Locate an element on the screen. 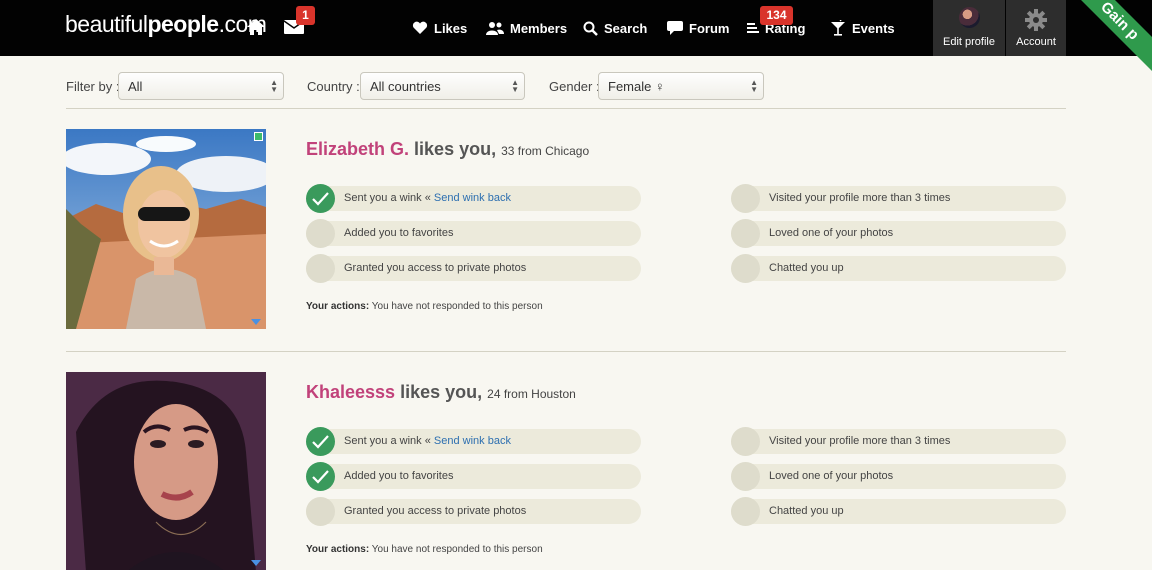 The height and width of the screenshot is (570, 1152). rating-count-badge: 134 is located at coordinates (776, 15).